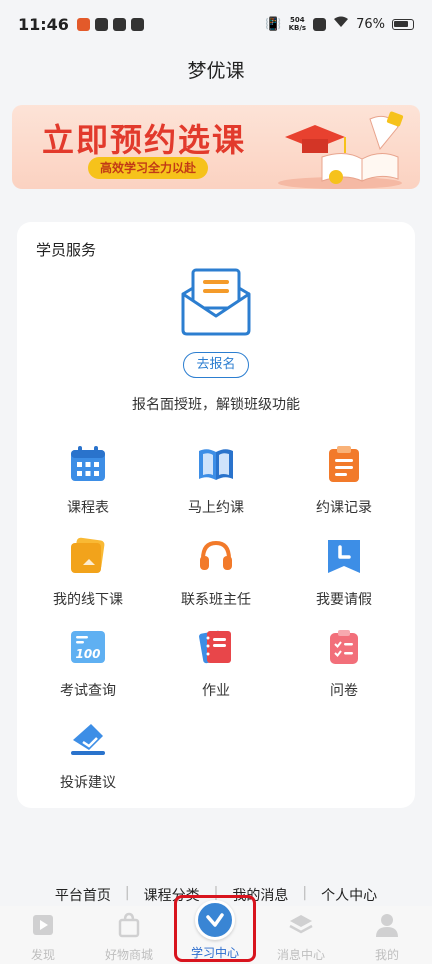 The width and height of the screenshot is (432, 964). I want to click on grid-item-questionnaire: 问卷, so click(344, 668).